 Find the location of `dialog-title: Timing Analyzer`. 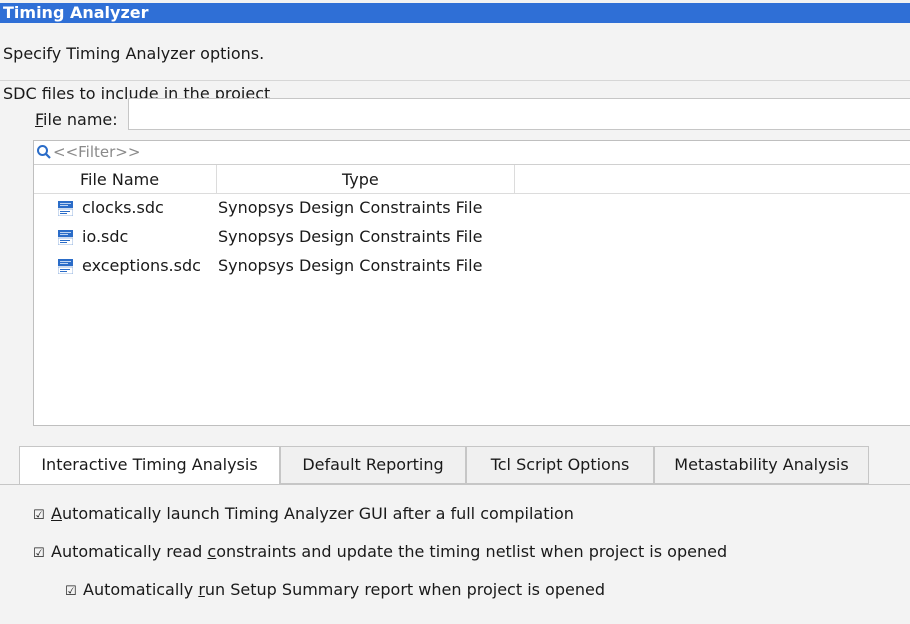

dialog-title: Timing Analyzer is located at coordinates (455, 13).